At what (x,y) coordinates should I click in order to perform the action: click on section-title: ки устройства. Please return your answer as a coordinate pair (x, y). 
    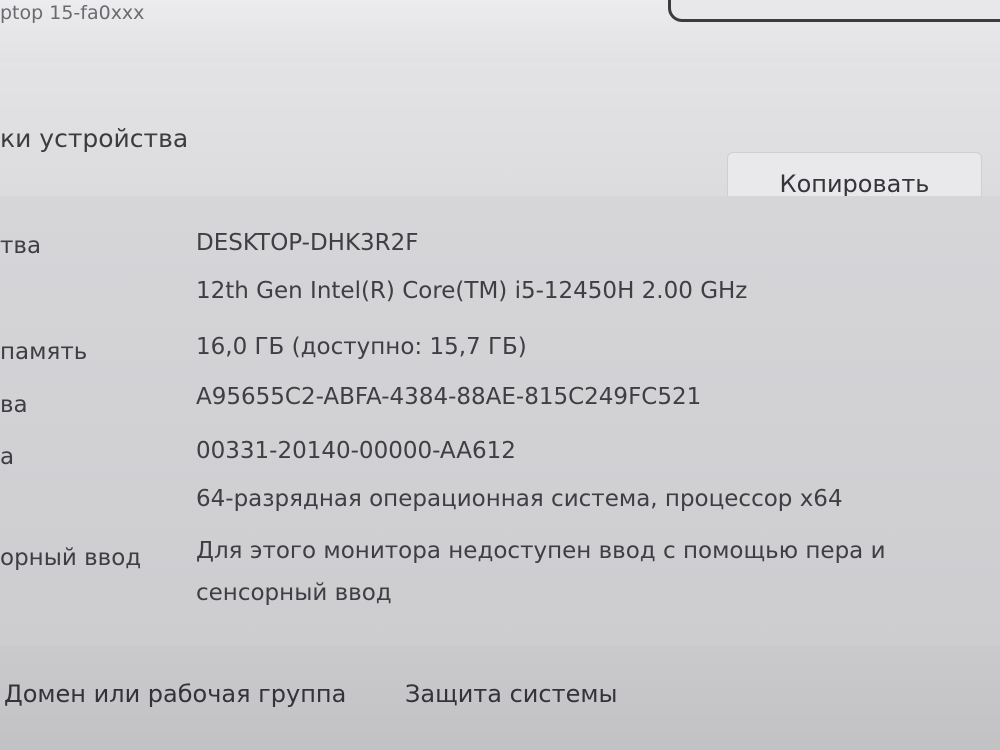
    Looking at the image, I should click on (94, 138).